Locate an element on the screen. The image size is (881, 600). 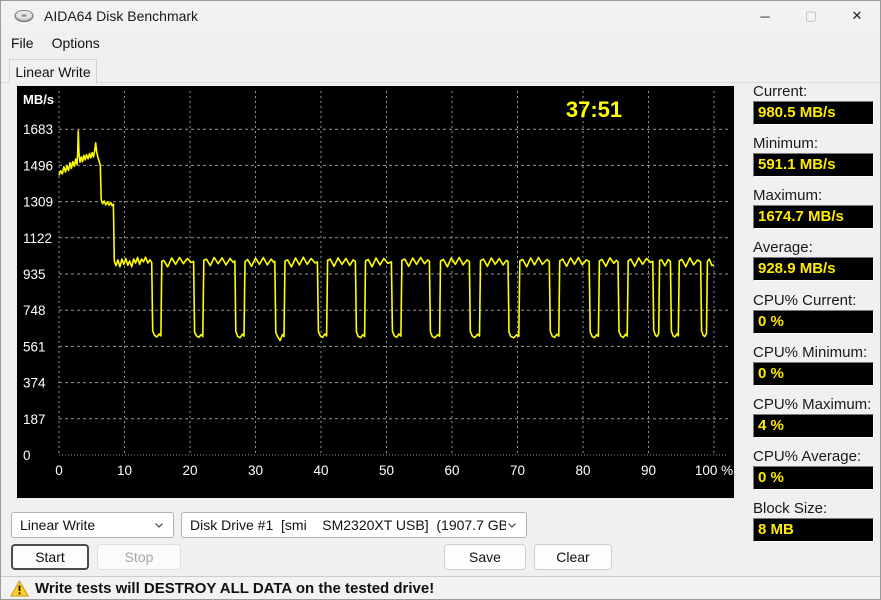
svg-text: 30 is located at coordinates (255, 470).